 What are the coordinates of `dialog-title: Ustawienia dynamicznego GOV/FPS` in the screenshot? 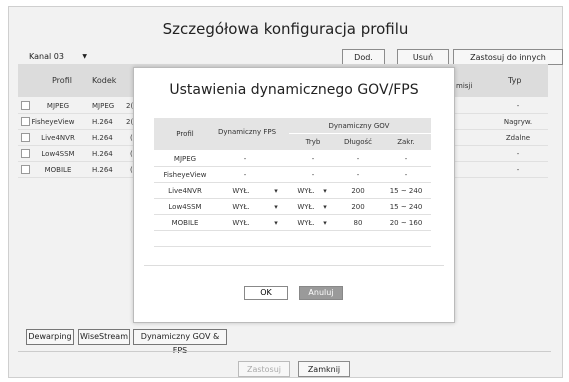 It's located at (294, 90).